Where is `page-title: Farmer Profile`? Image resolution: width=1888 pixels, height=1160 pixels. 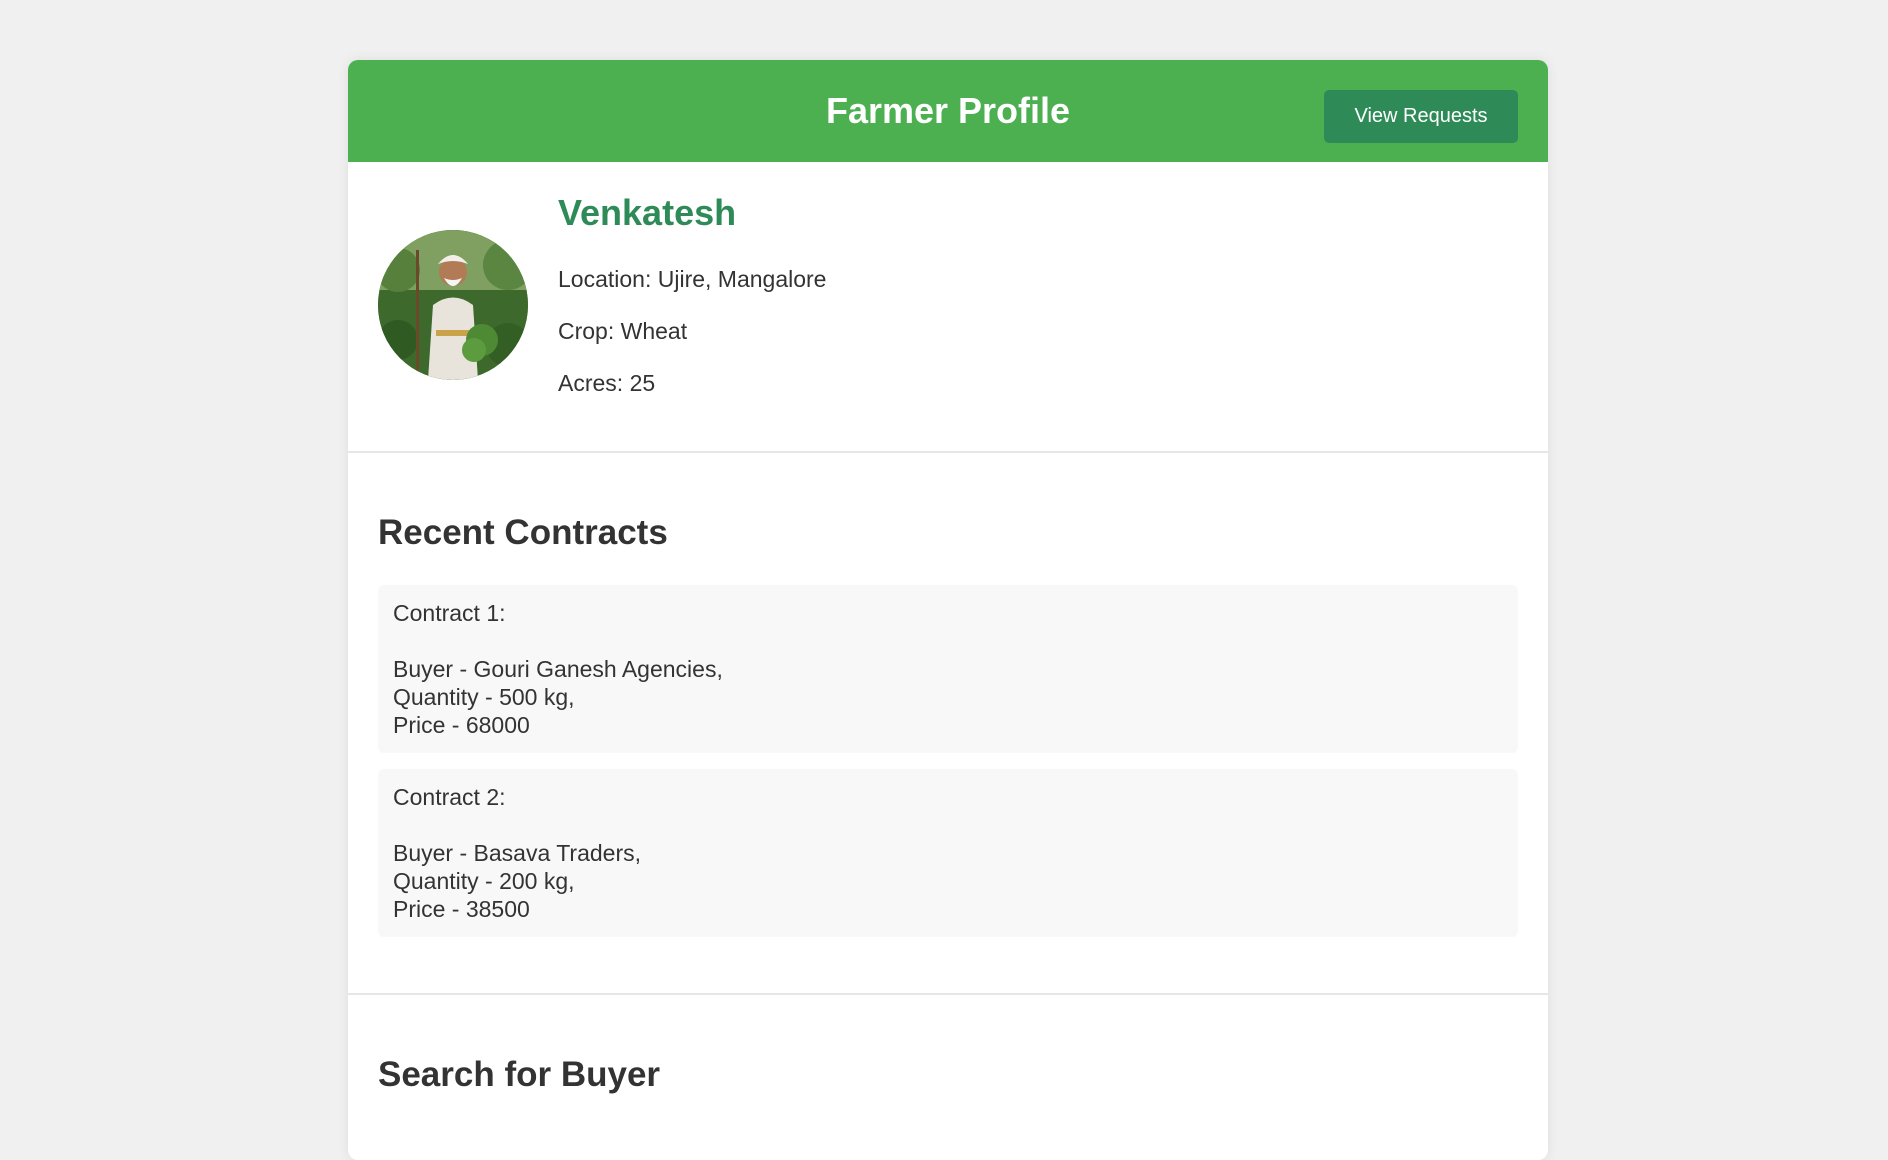 page-title: Farmer Profile is located at coordinates (948, 110).